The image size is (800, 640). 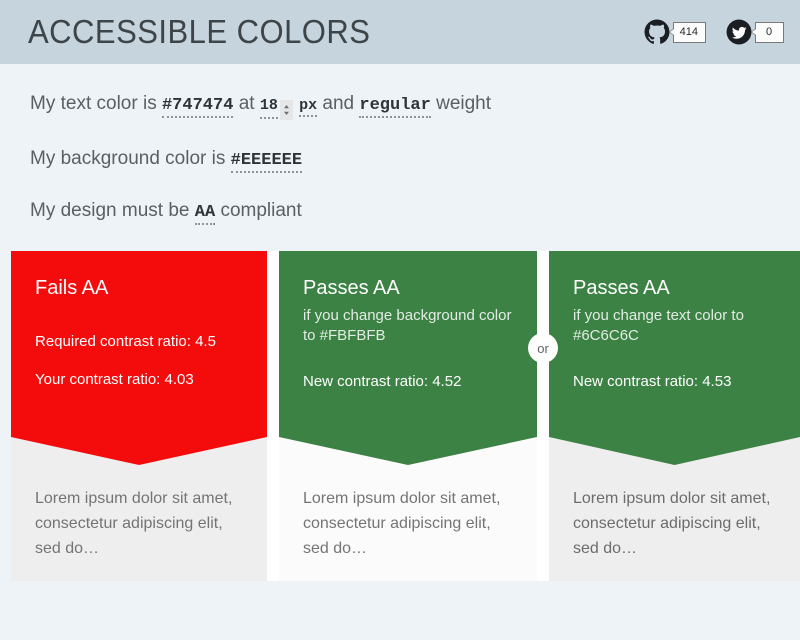 What do you see at coordinates (266, 161) in the screenshot?
I see `background-color-input: #EEEEEE` at bounding box center [266, 161].